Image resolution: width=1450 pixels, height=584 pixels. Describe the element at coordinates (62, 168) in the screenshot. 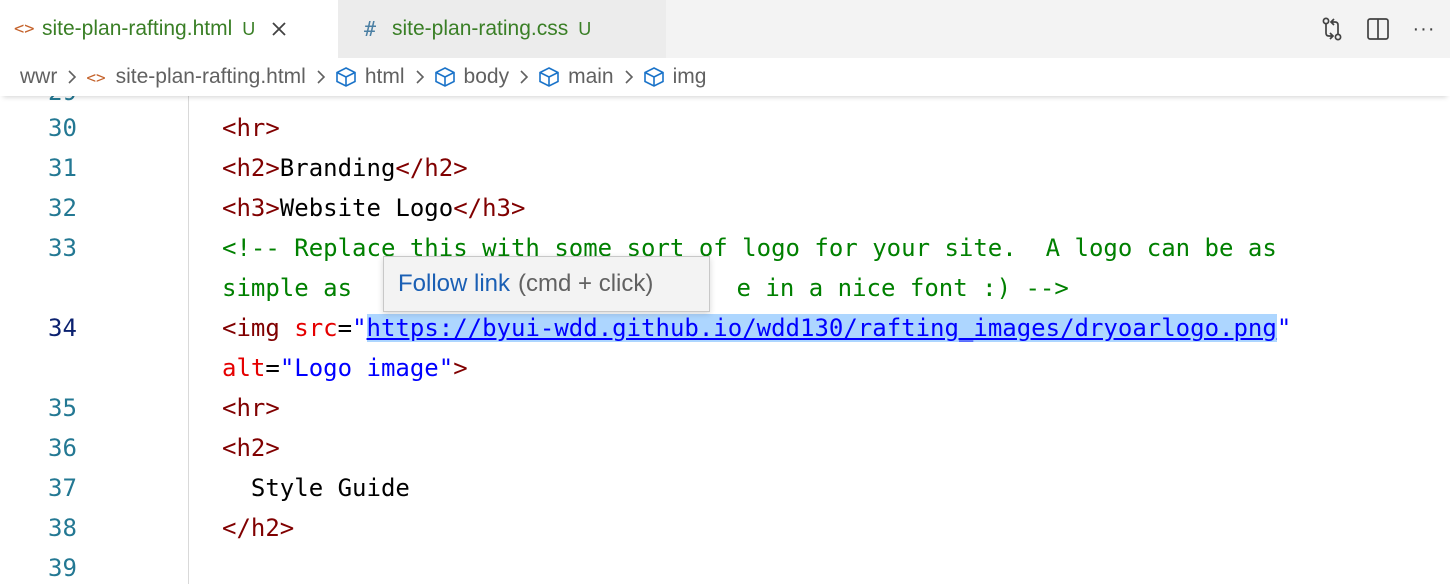

I see `line-number: 31` at that location.